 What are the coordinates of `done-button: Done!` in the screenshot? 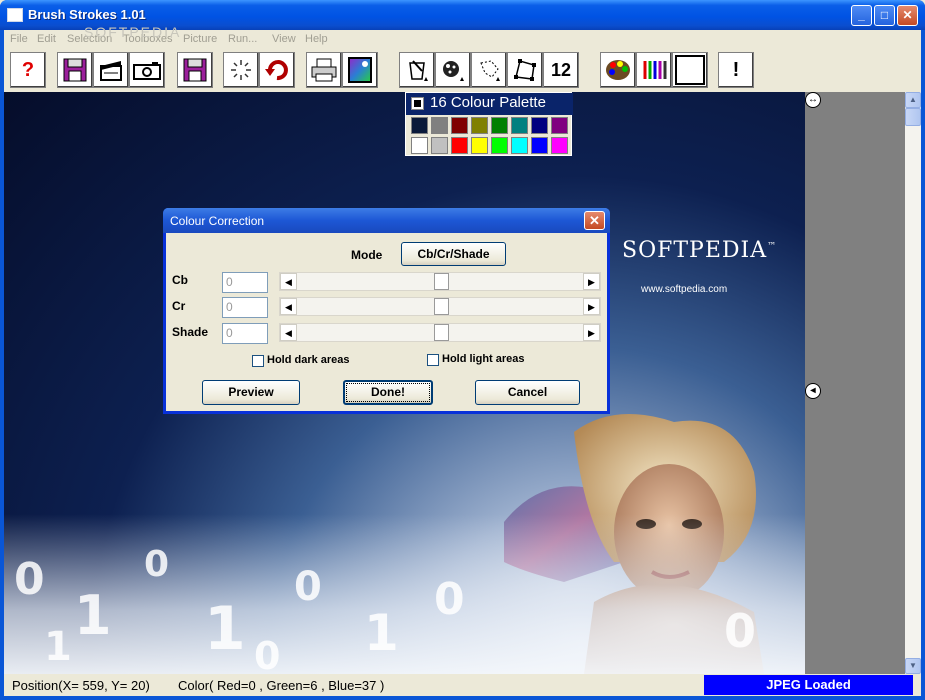 It's located at (388, 392).